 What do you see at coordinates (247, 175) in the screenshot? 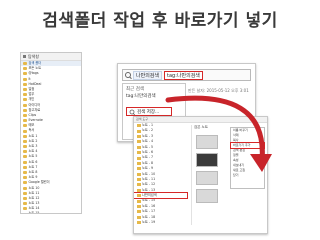
I see `context-menu-item: 닫기` at bounding box center [247, 175].